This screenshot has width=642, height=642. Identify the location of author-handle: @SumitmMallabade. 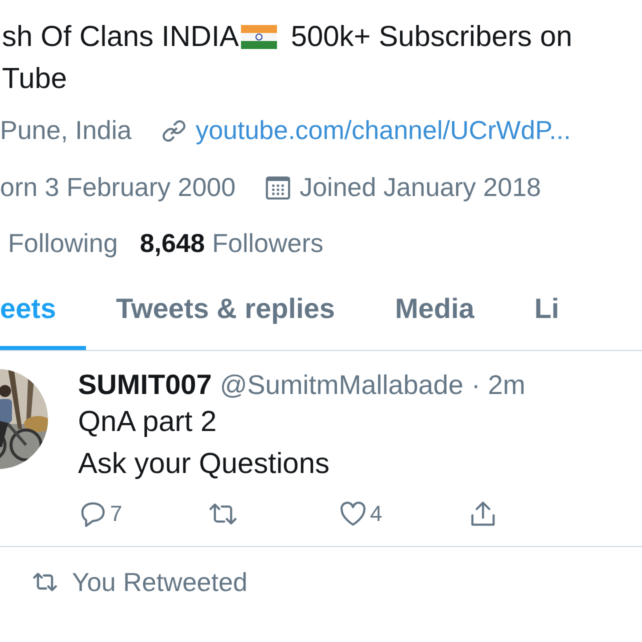
(342, 385).